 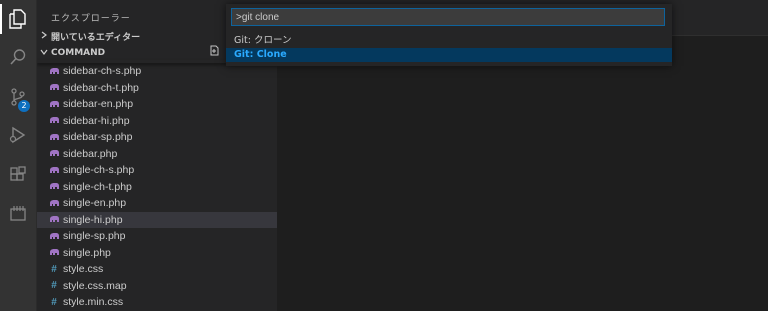 I want to click on file-name: sidebar-ch-s.php, so click(x=102, y=71).